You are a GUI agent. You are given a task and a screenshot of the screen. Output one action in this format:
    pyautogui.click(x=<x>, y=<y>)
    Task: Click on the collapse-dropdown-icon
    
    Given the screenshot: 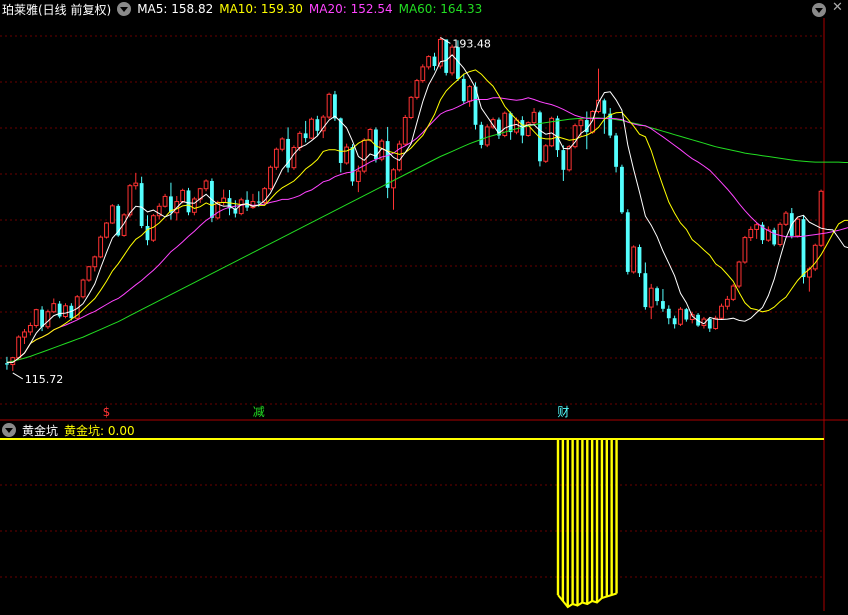 What is the action you would take?
    pyautogui.click(x=819, y=10)
    